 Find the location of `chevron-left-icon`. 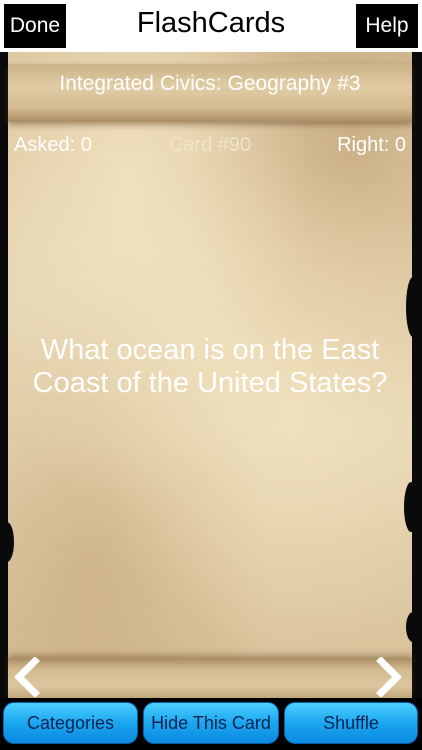

chevron-left-icon is located at coordinates (27, 677).